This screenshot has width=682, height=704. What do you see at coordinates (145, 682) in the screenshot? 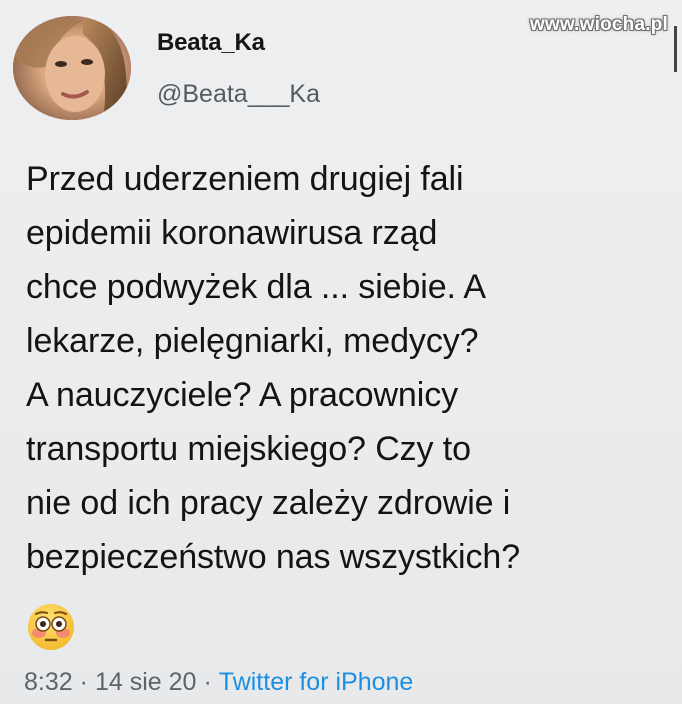
I see `tweet-date: 14 sie 20` at bounding box center [145, 682].